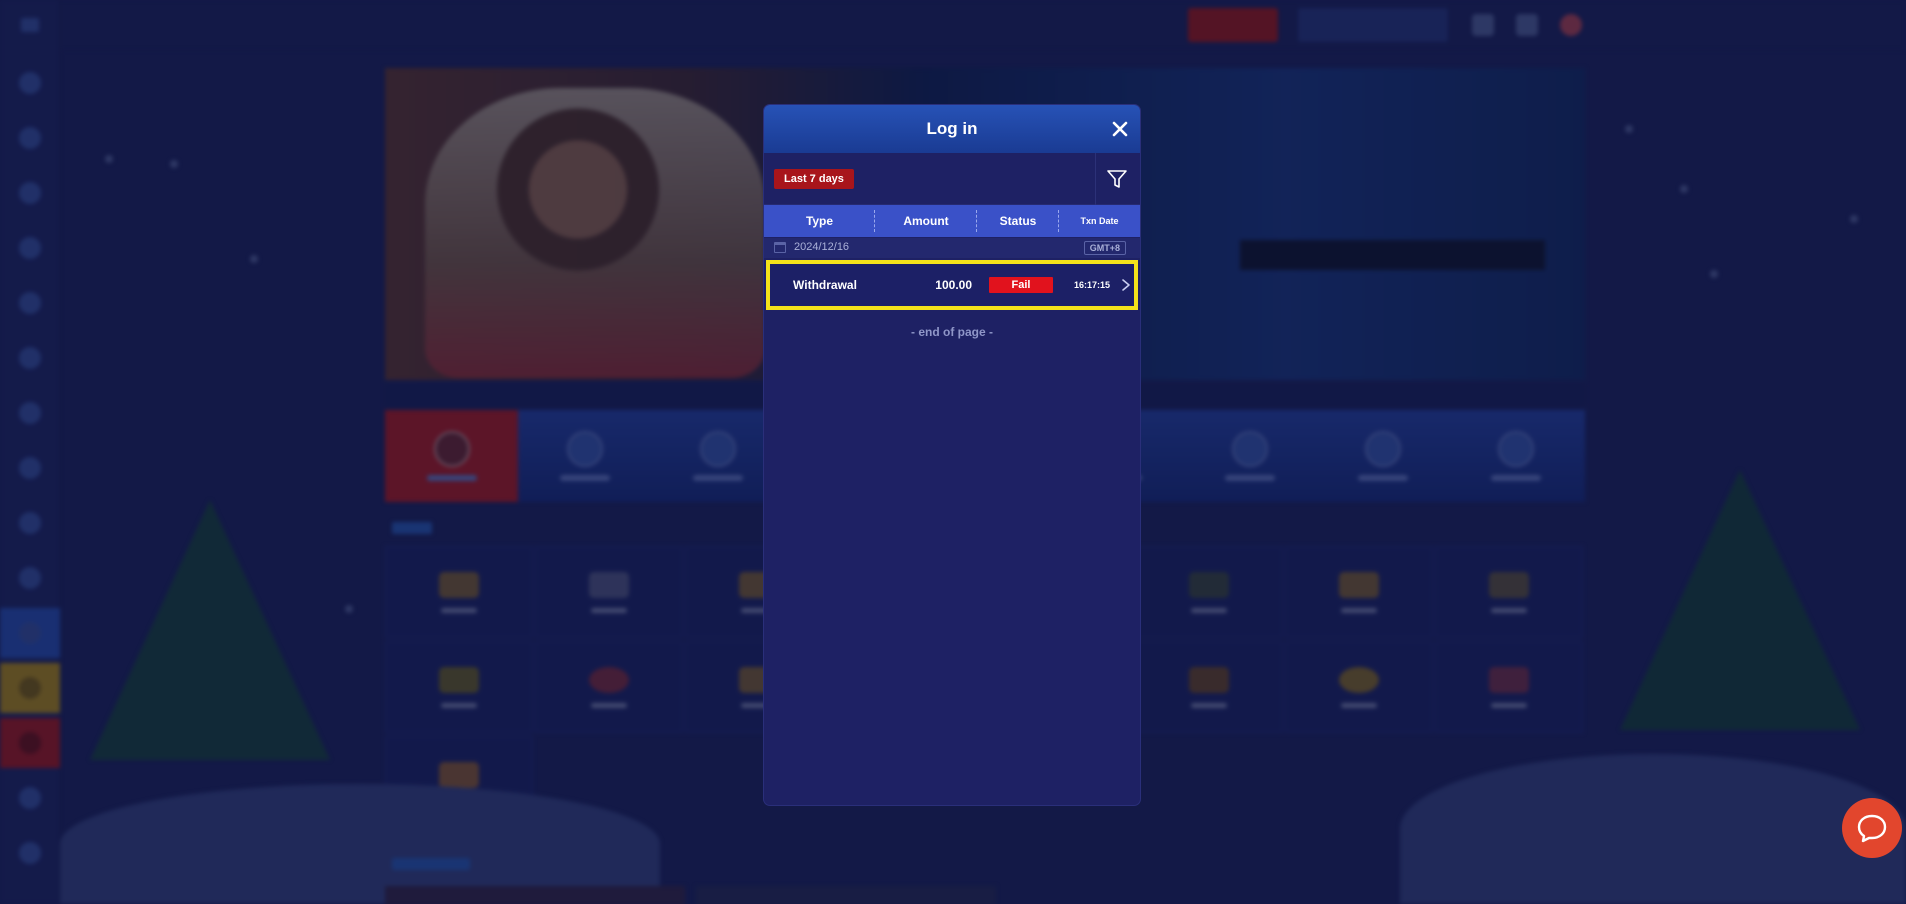  I want to click on modal-title: Log in, so click(952, 128).